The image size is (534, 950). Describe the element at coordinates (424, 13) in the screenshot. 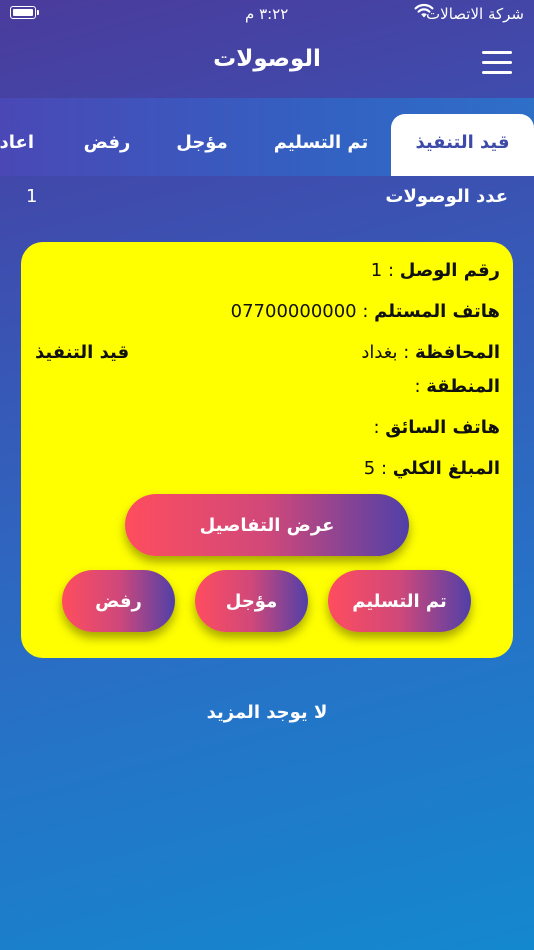

I see `wifi-icon` at that location.